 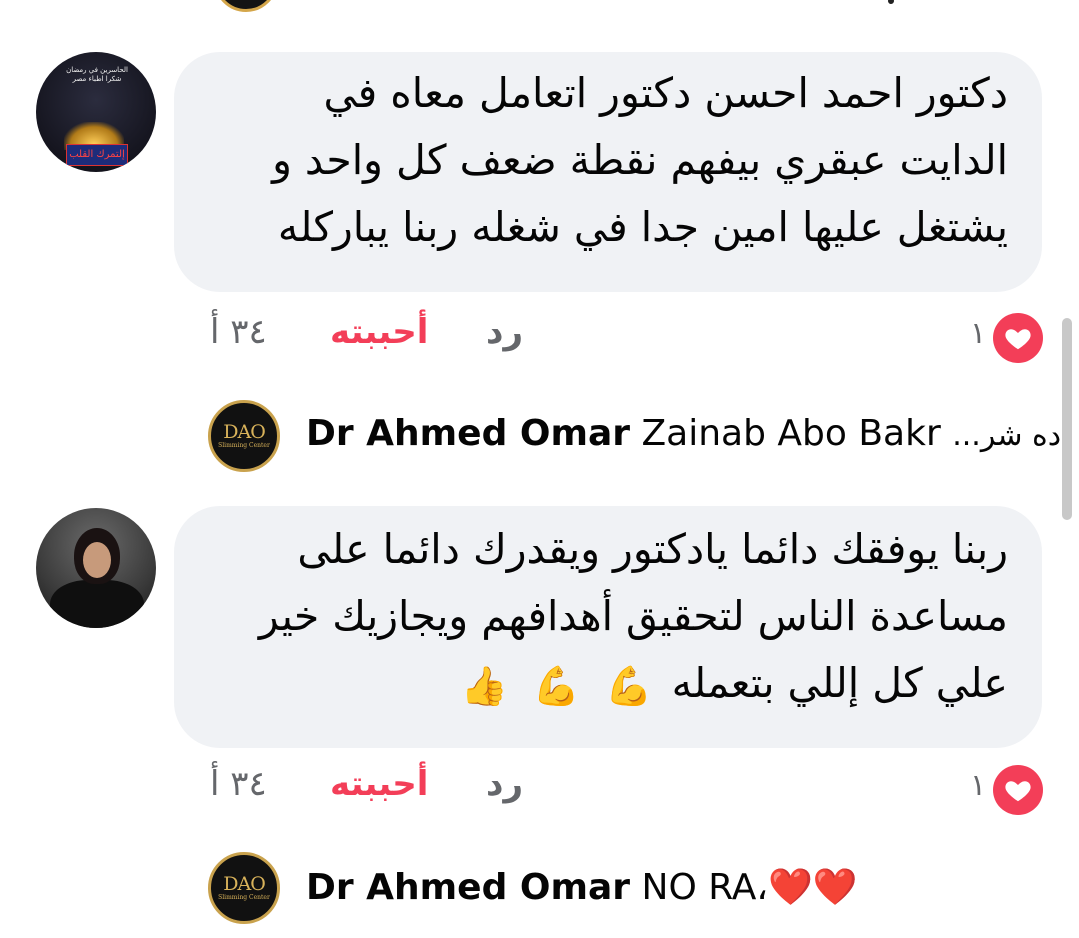 I want to click on previous-reply-avatar, so click(x=246, y=6).